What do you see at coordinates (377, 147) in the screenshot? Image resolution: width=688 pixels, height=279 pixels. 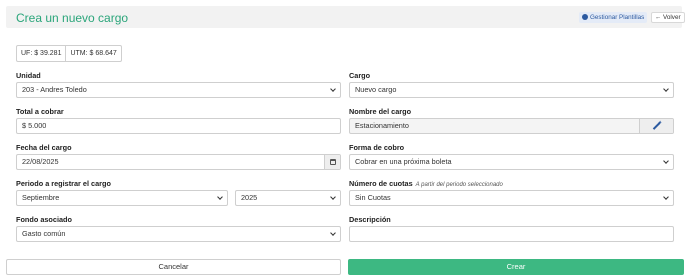 I see `forma-label: Forma de cobro` at bounding box center [377, 147].